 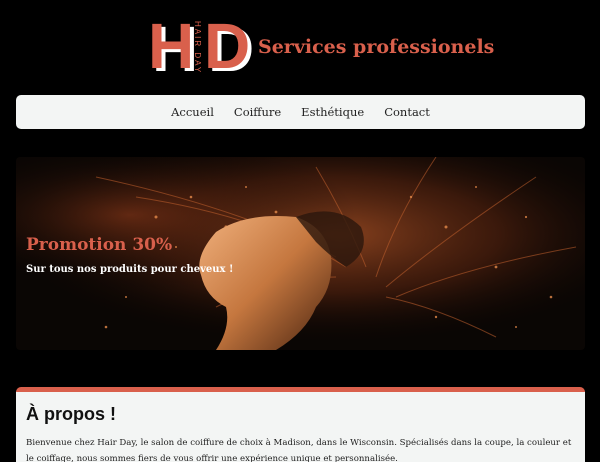 What do you see at coordinates (227, 46) in the screenshot?
I see `logo-letter-d: D` at bounding box center [227, 46].